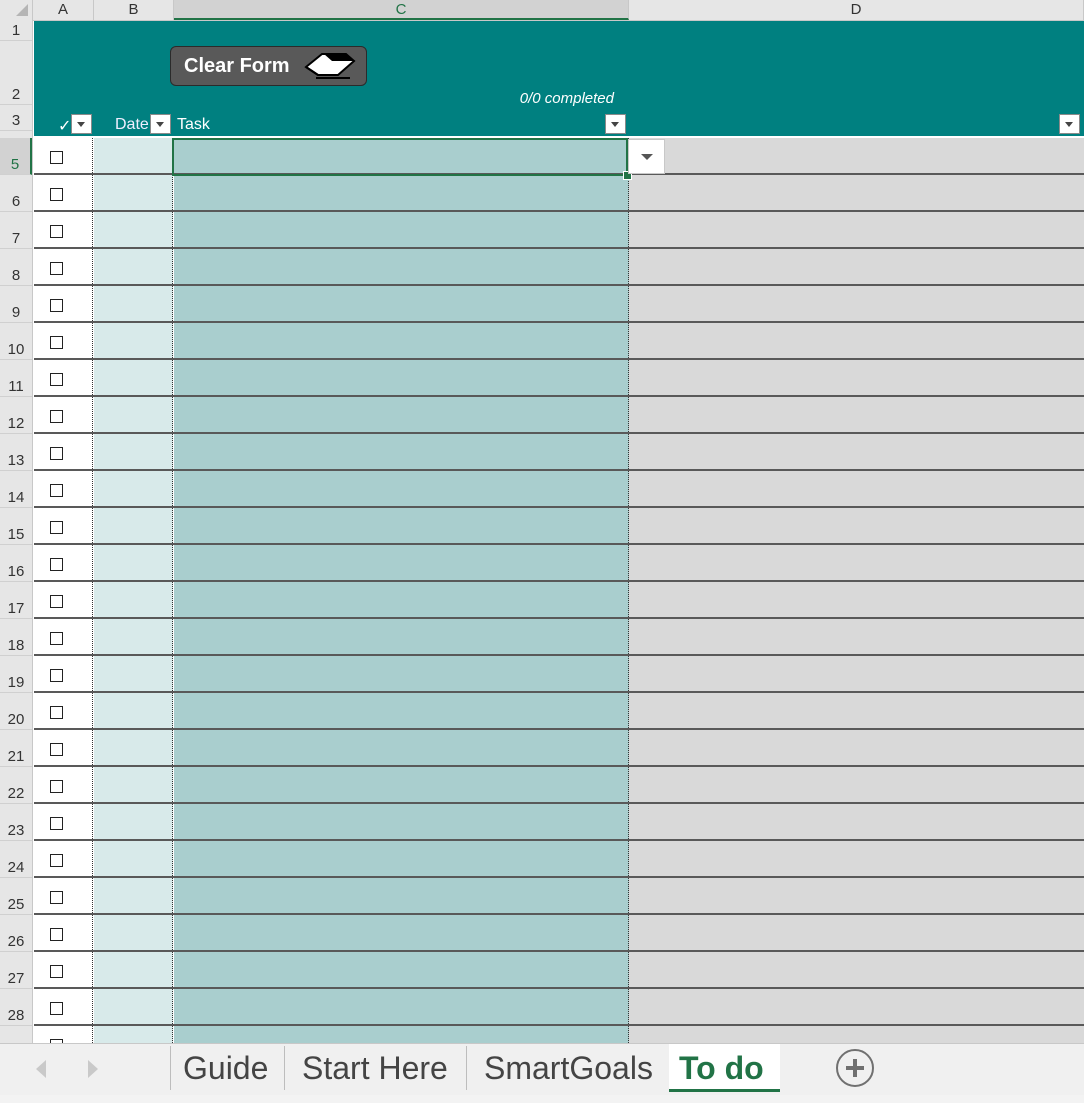  What do you see at coordinates (400, 157) in the screenshot?
I see `active-cell-selection` at bounding box center [400, 157].